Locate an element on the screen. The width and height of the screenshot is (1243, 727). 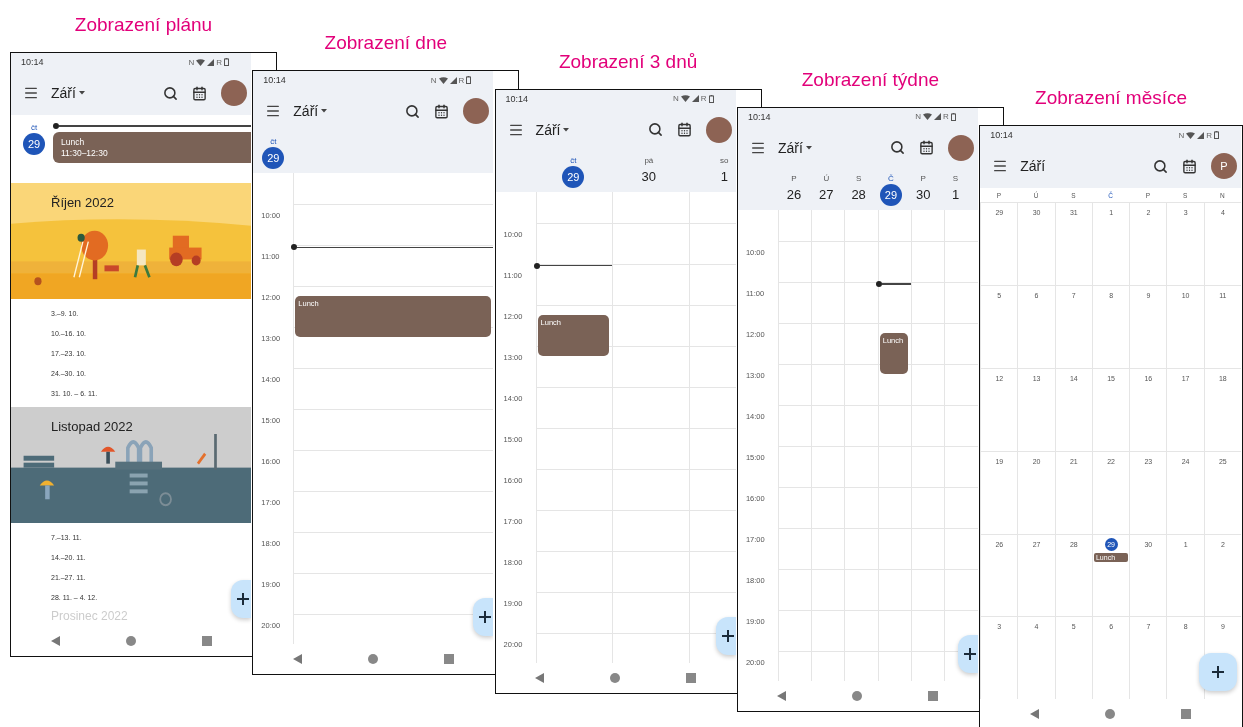
date-label: 27 is located at coordinates (826, 194).